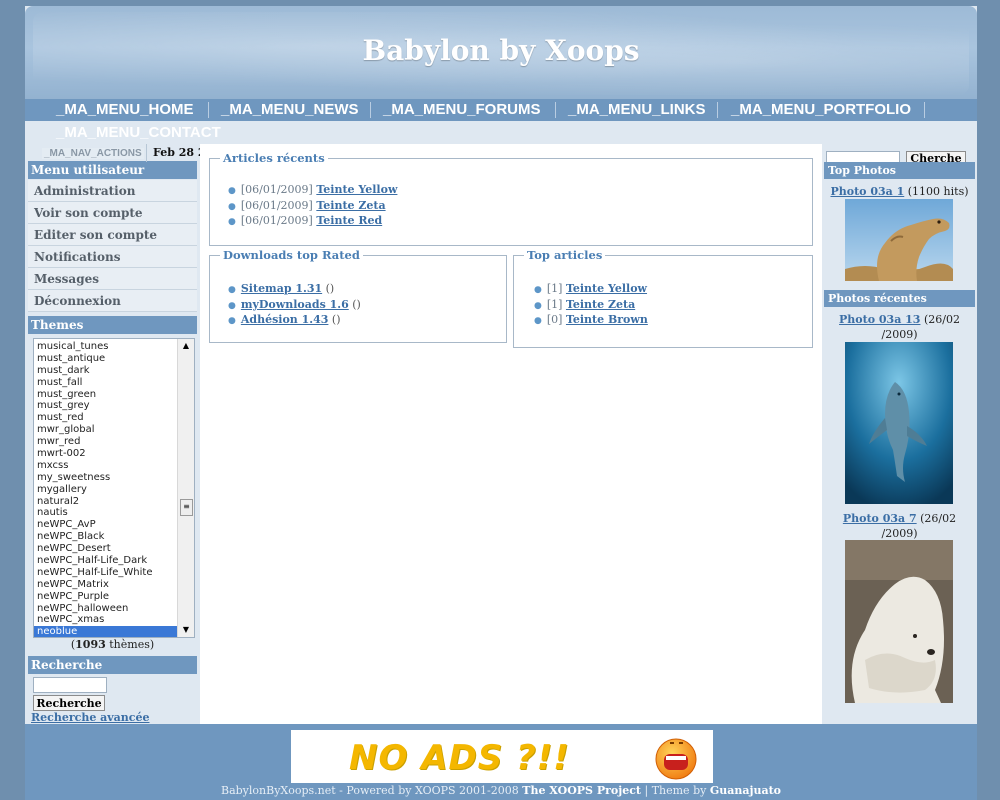 The image size is (1000, 800). I want to click on downloads-top-rated-title: Downloads top Rated, so click(291, 255).